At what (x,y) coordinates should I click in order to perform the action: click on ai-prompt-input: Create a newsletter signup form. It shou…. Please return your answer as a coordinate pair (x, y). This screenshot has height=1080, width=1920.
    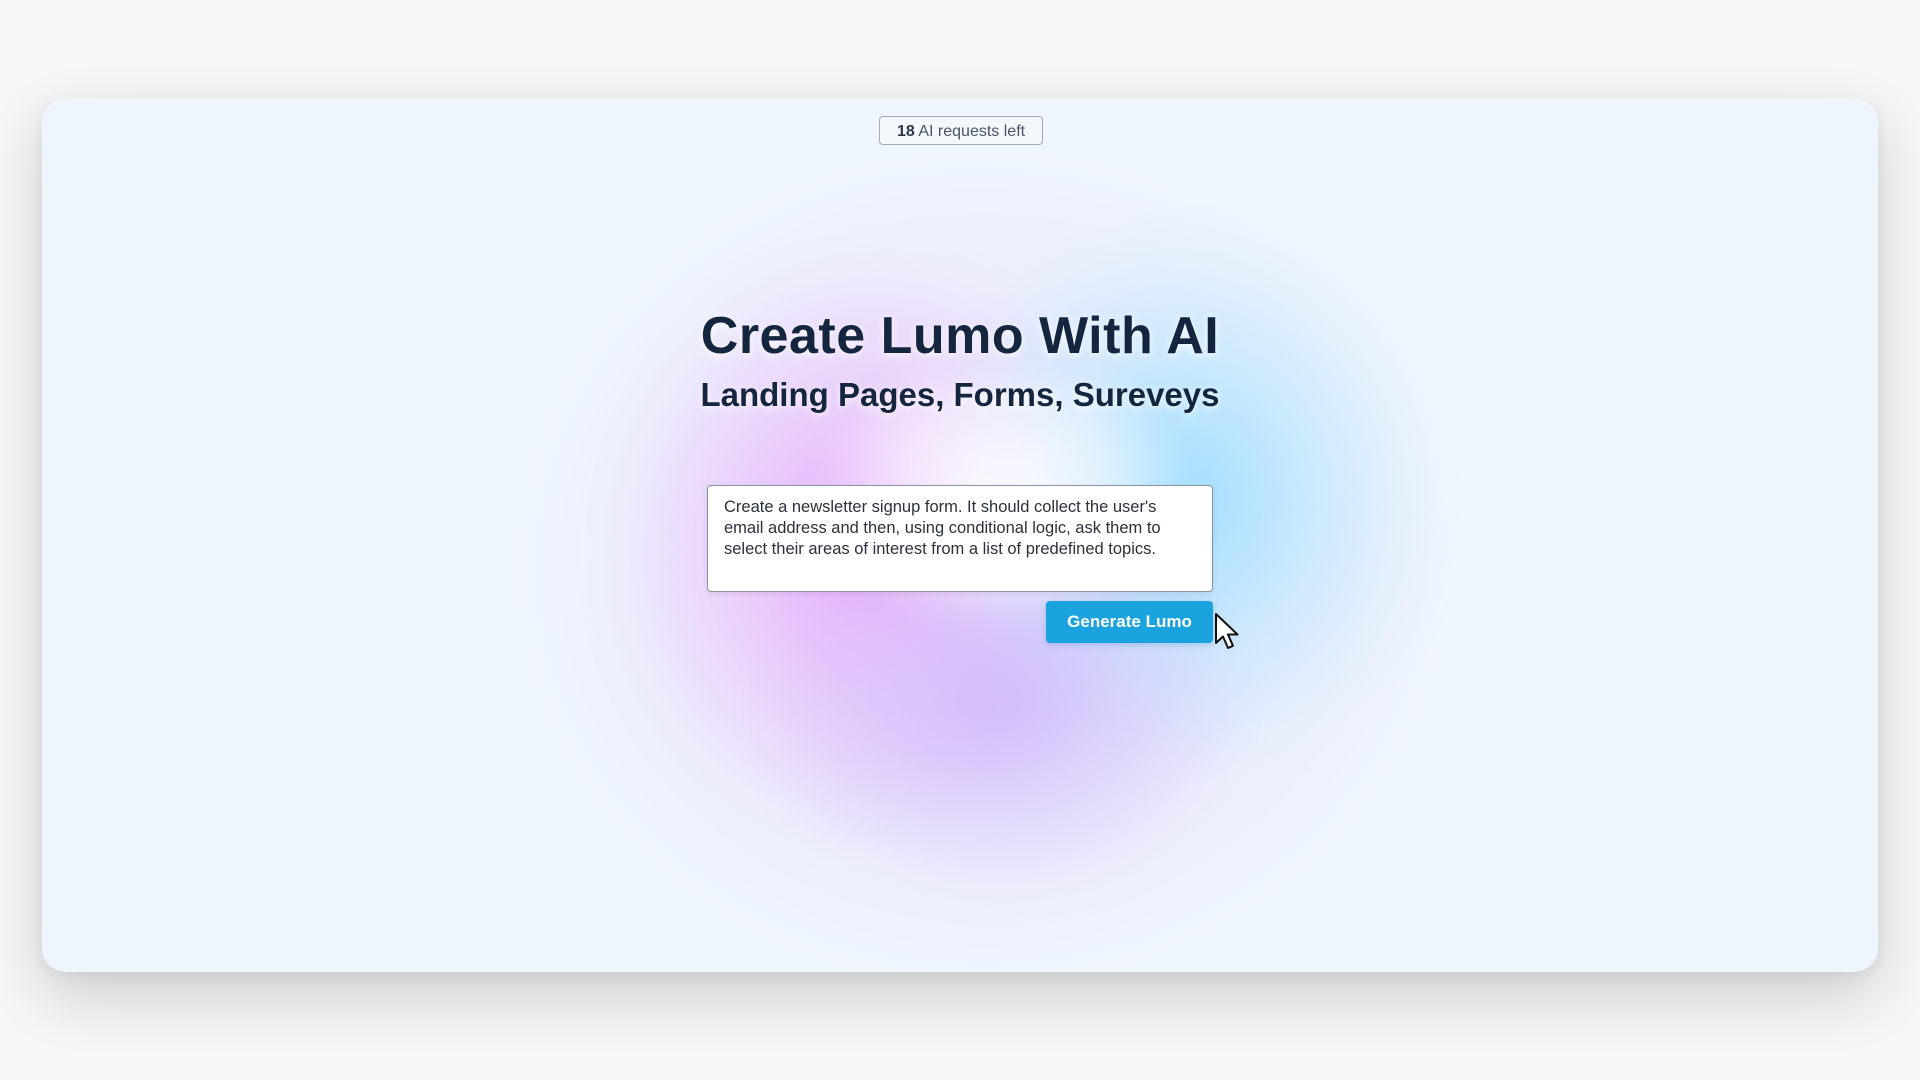
    Looking at the image, I should click on (960, 538).